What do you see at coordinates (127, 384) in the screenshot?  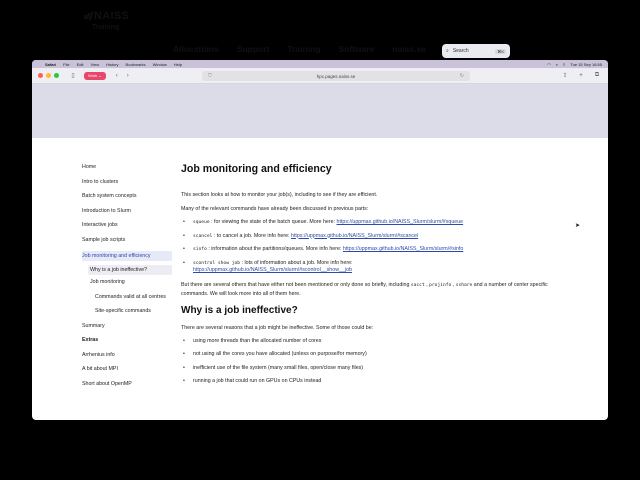 I see `sidebar-item-openmp: Short about OpenMP` at bounding box center [127, 384].